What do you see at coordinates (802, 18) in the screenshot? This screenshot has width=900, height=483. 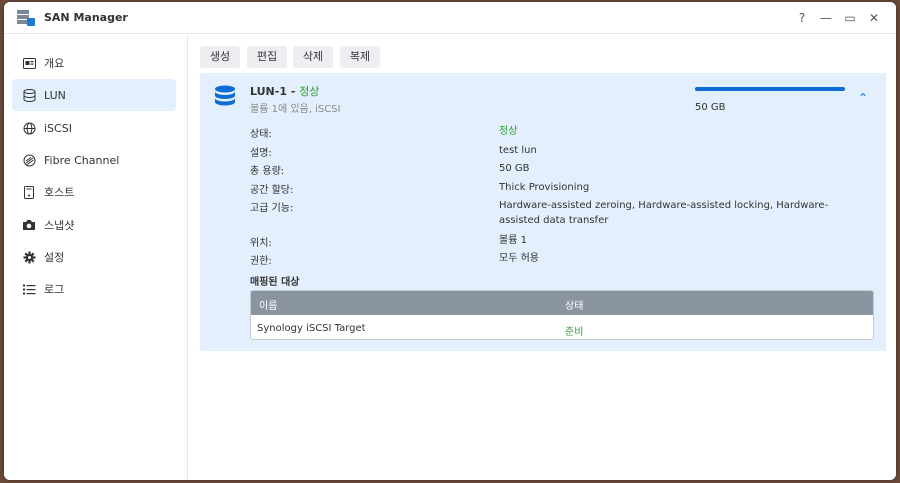 I see `help-button: ?` at bounding box center [802, 18].